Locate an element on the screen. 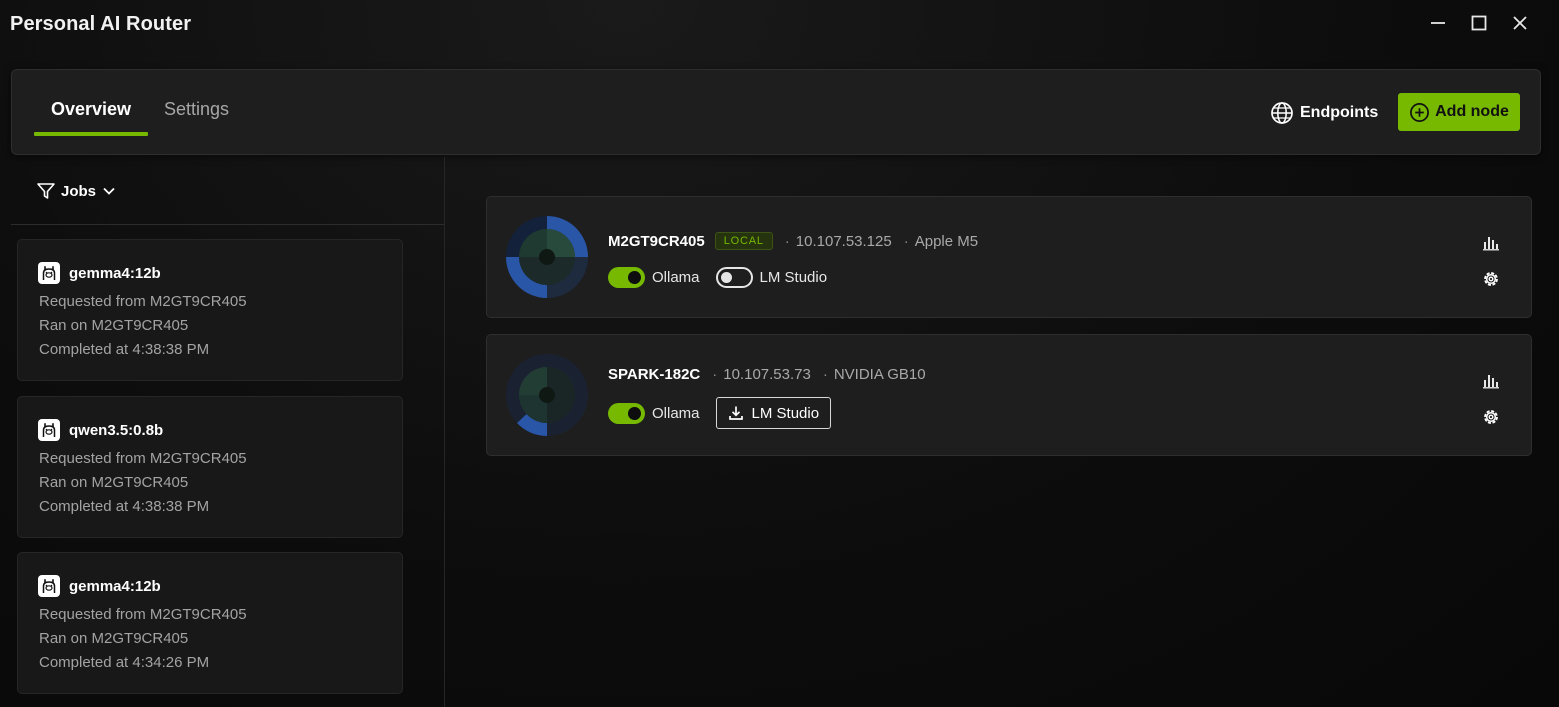 The width and height of the screenshot is (1559, 707). node-ip: 10.107.53.73 is located at coordinates (767, 374).